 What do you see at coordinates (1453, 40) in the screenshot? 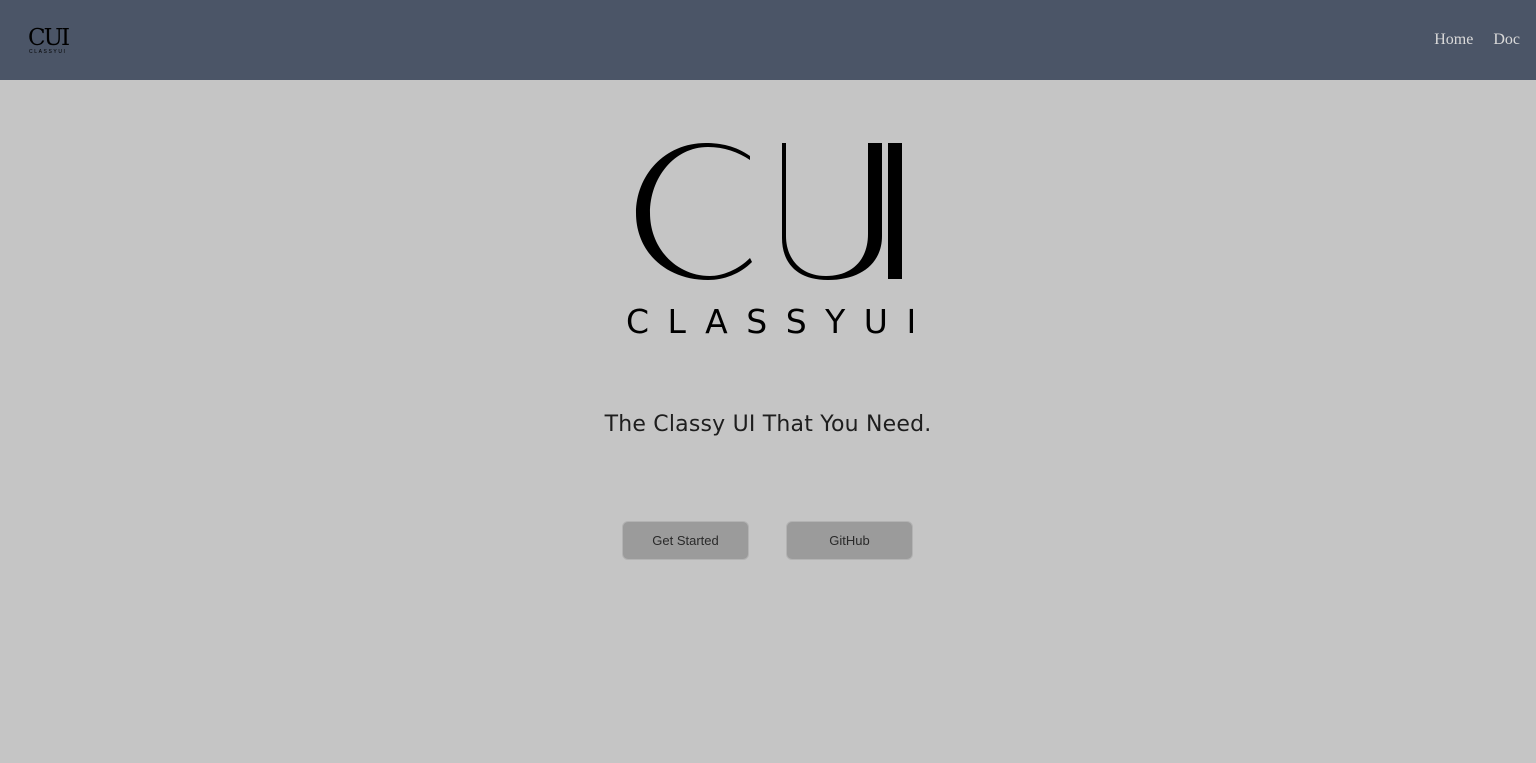
I see `nav-link-home: Home` at bounding box center [1453, 40].